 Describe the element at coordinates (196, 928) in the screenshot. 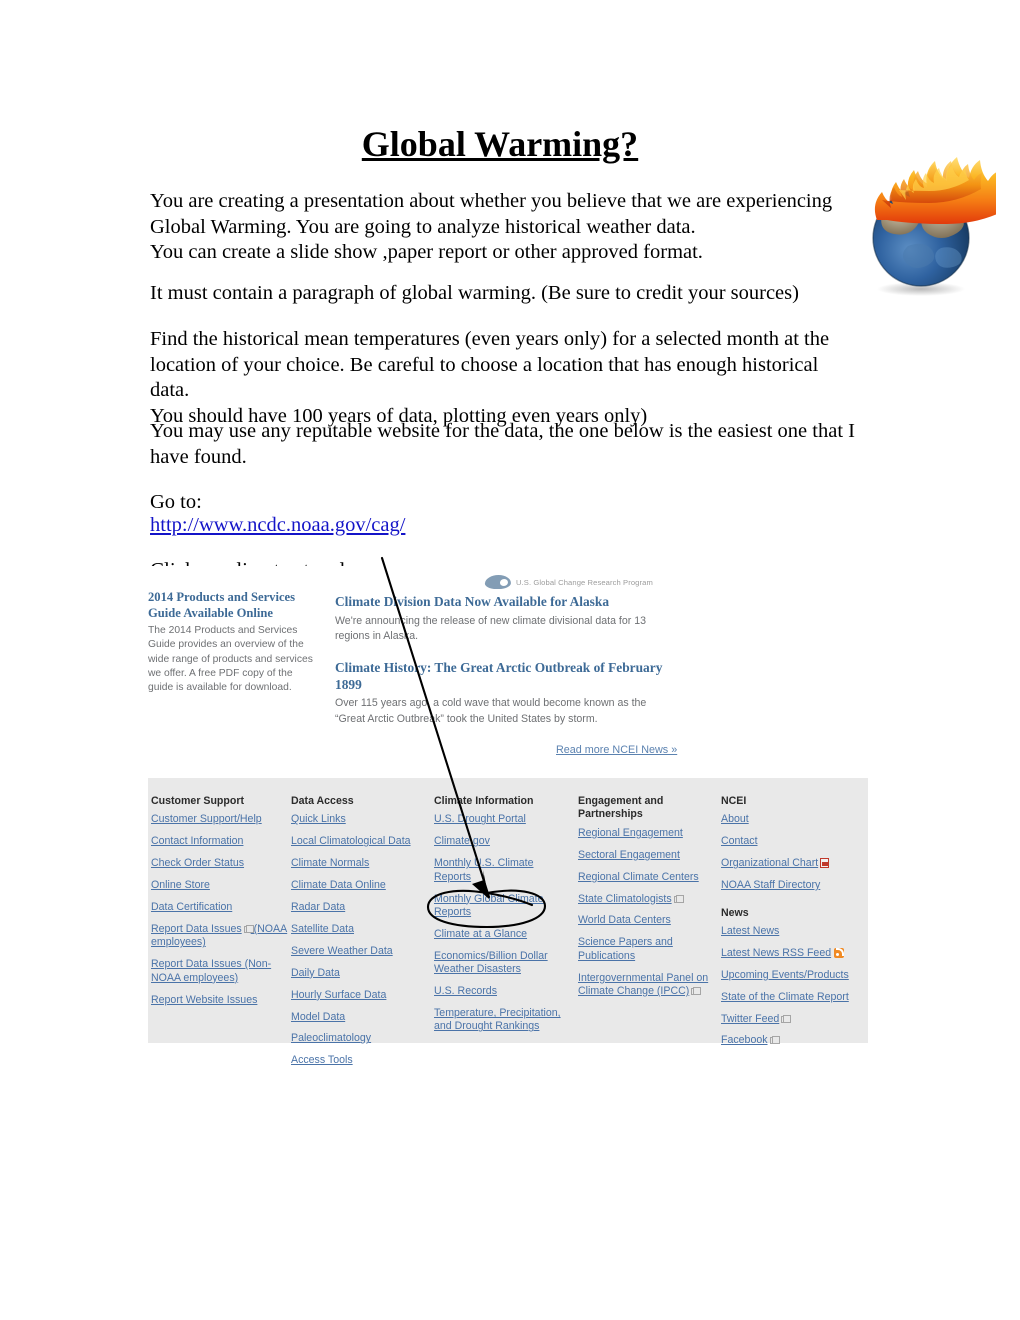

I see `footer-link-label: Report Data Issues` at that location.